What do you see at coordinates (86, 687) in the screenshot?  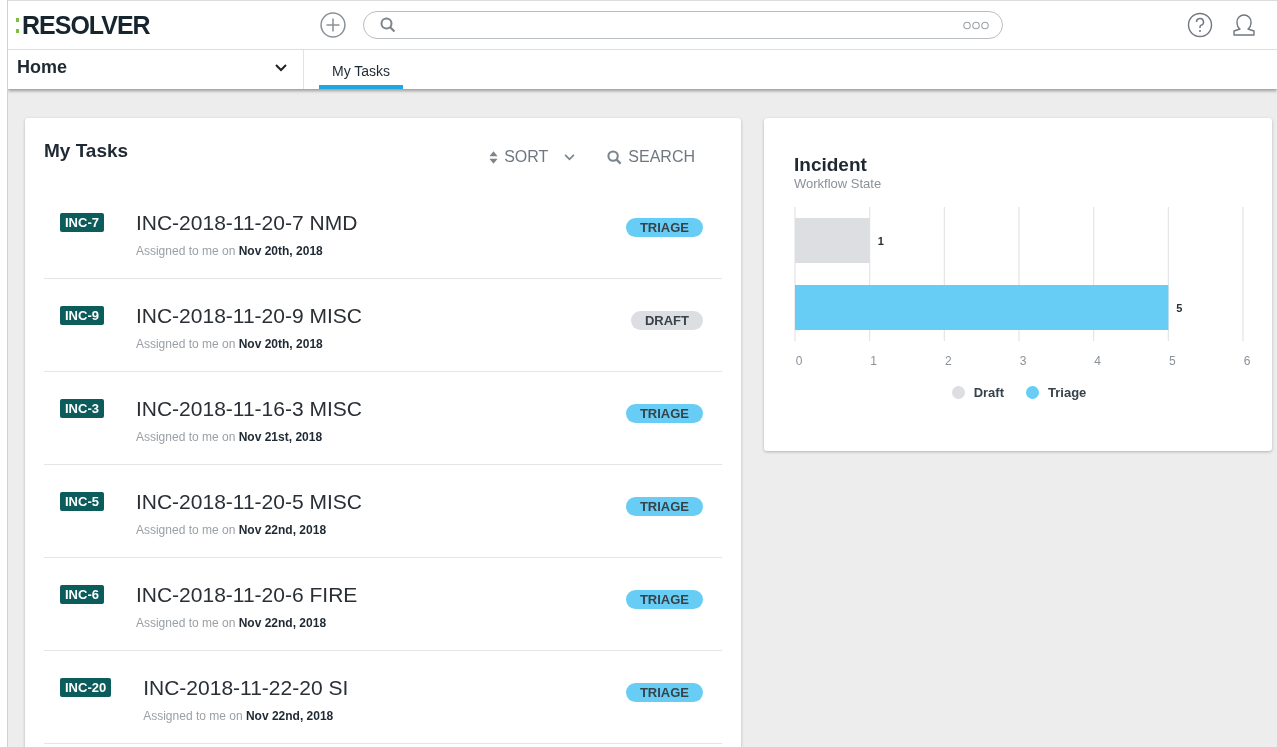 I see `task-id-badge: INC-20` at bounding box center [86, 687].